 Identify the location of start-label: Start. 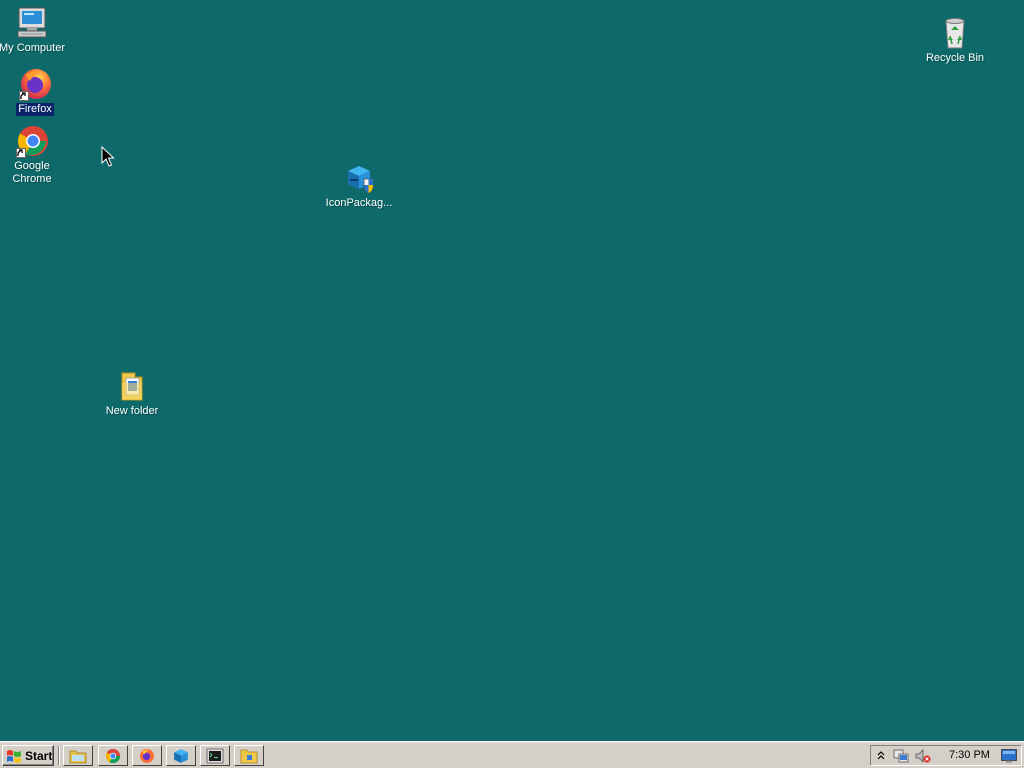
(39, 755).